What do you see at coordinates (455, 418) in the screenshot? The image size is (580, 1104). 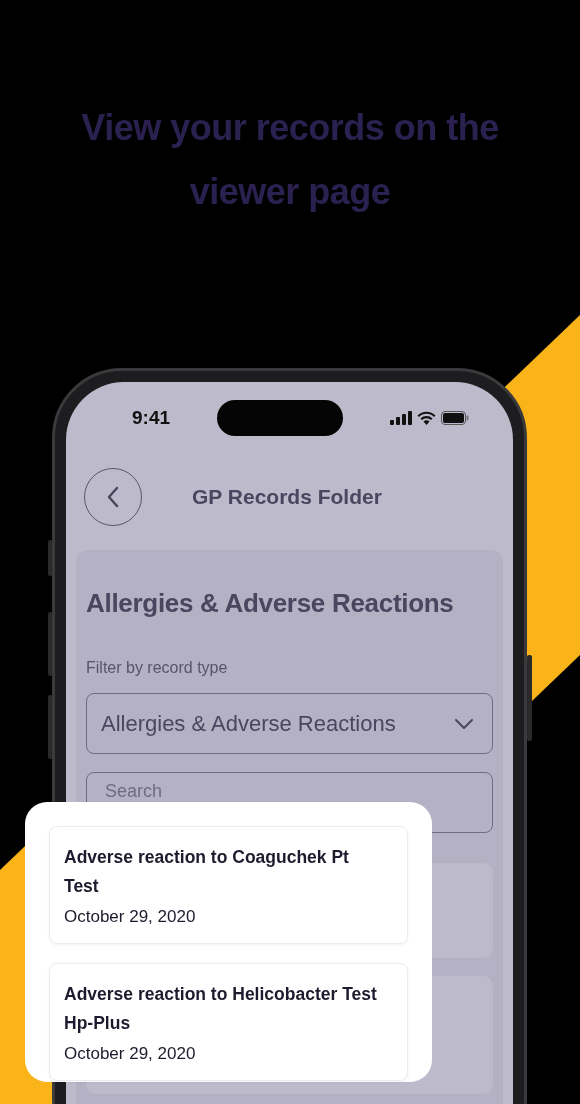 I see `battery-icon` at bounding box center [455, 418].